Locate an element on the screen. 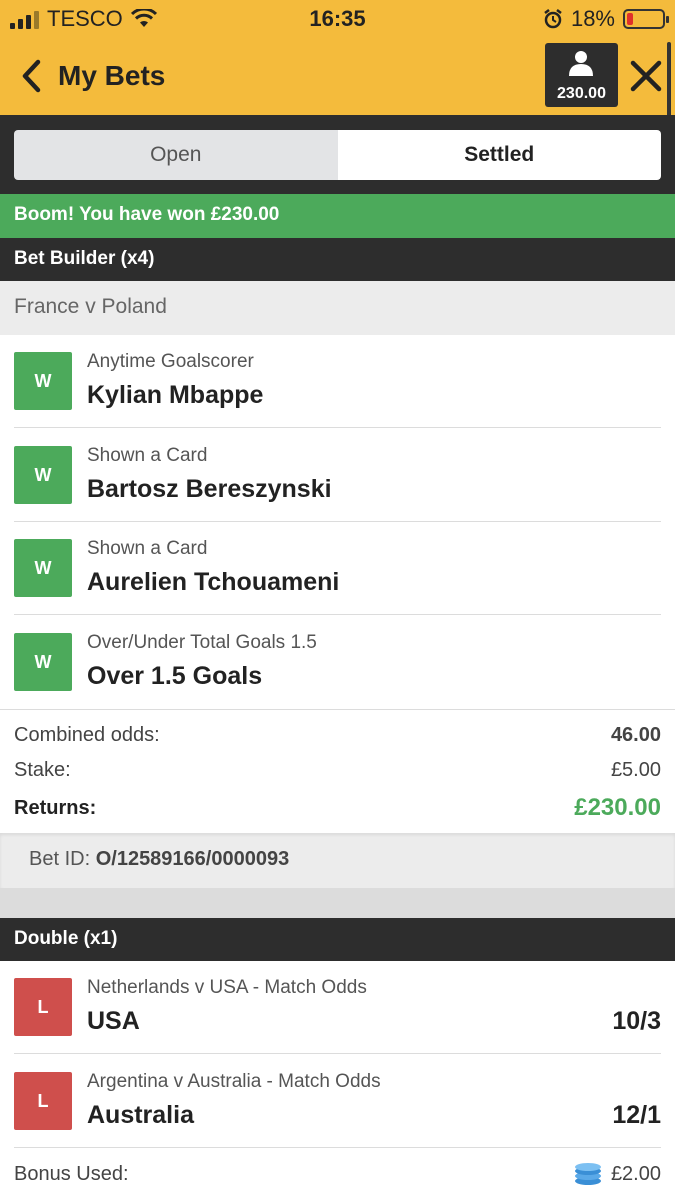 Image resolution: width=675 pixels, height=1200 pixels. bonus-row: Bonus Used: £2.00 is located at coordinates (337, 1174).